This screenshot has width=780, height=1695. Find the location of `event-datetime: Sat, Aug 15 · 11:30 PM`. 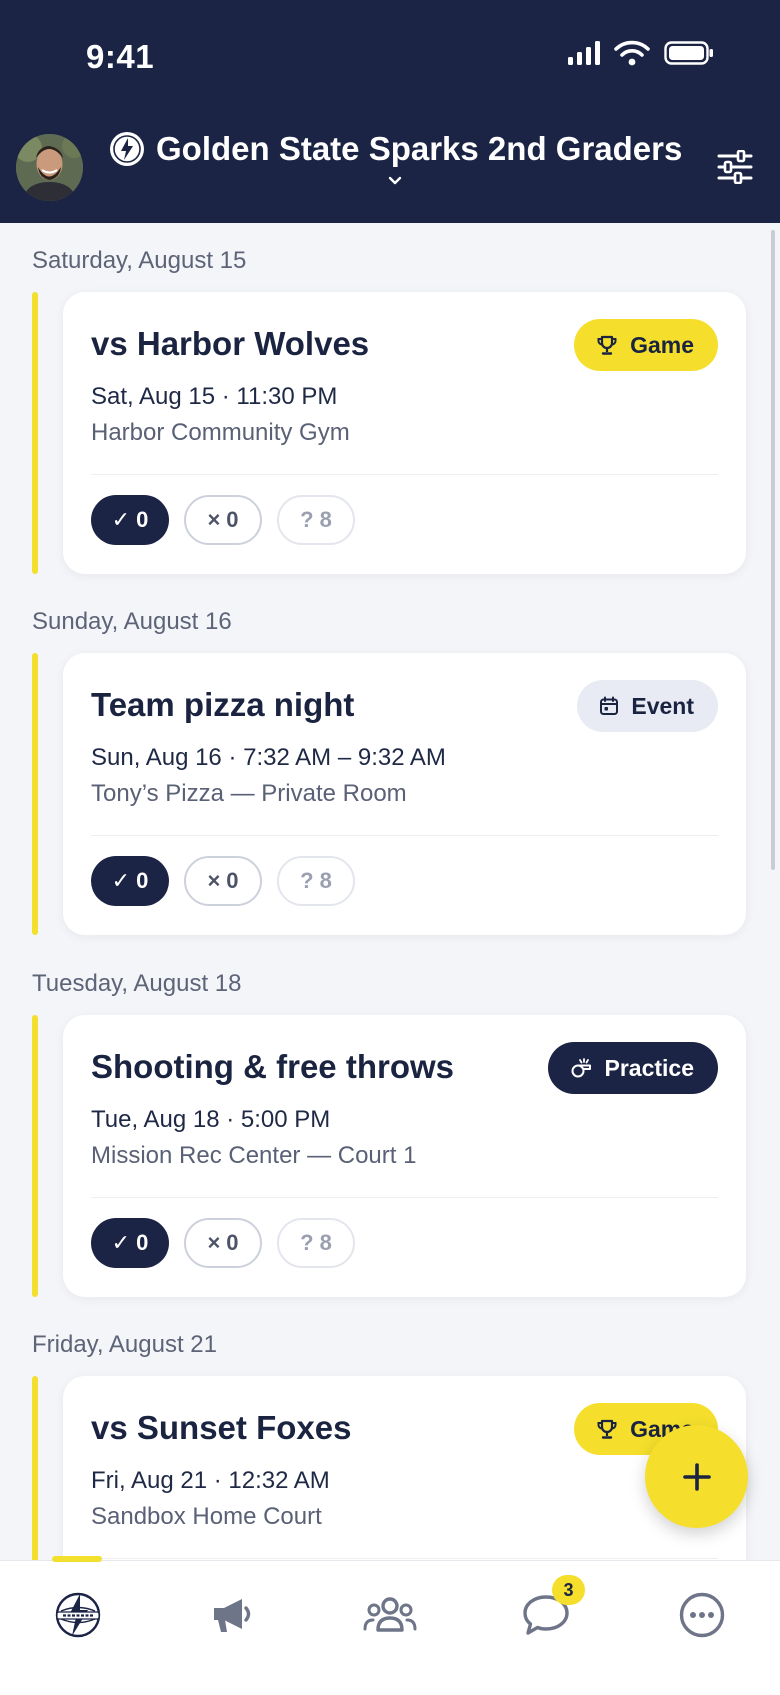

event-datetime: Sat, Aug 15 · 11:30 PM is located at coordinates (214, 396).